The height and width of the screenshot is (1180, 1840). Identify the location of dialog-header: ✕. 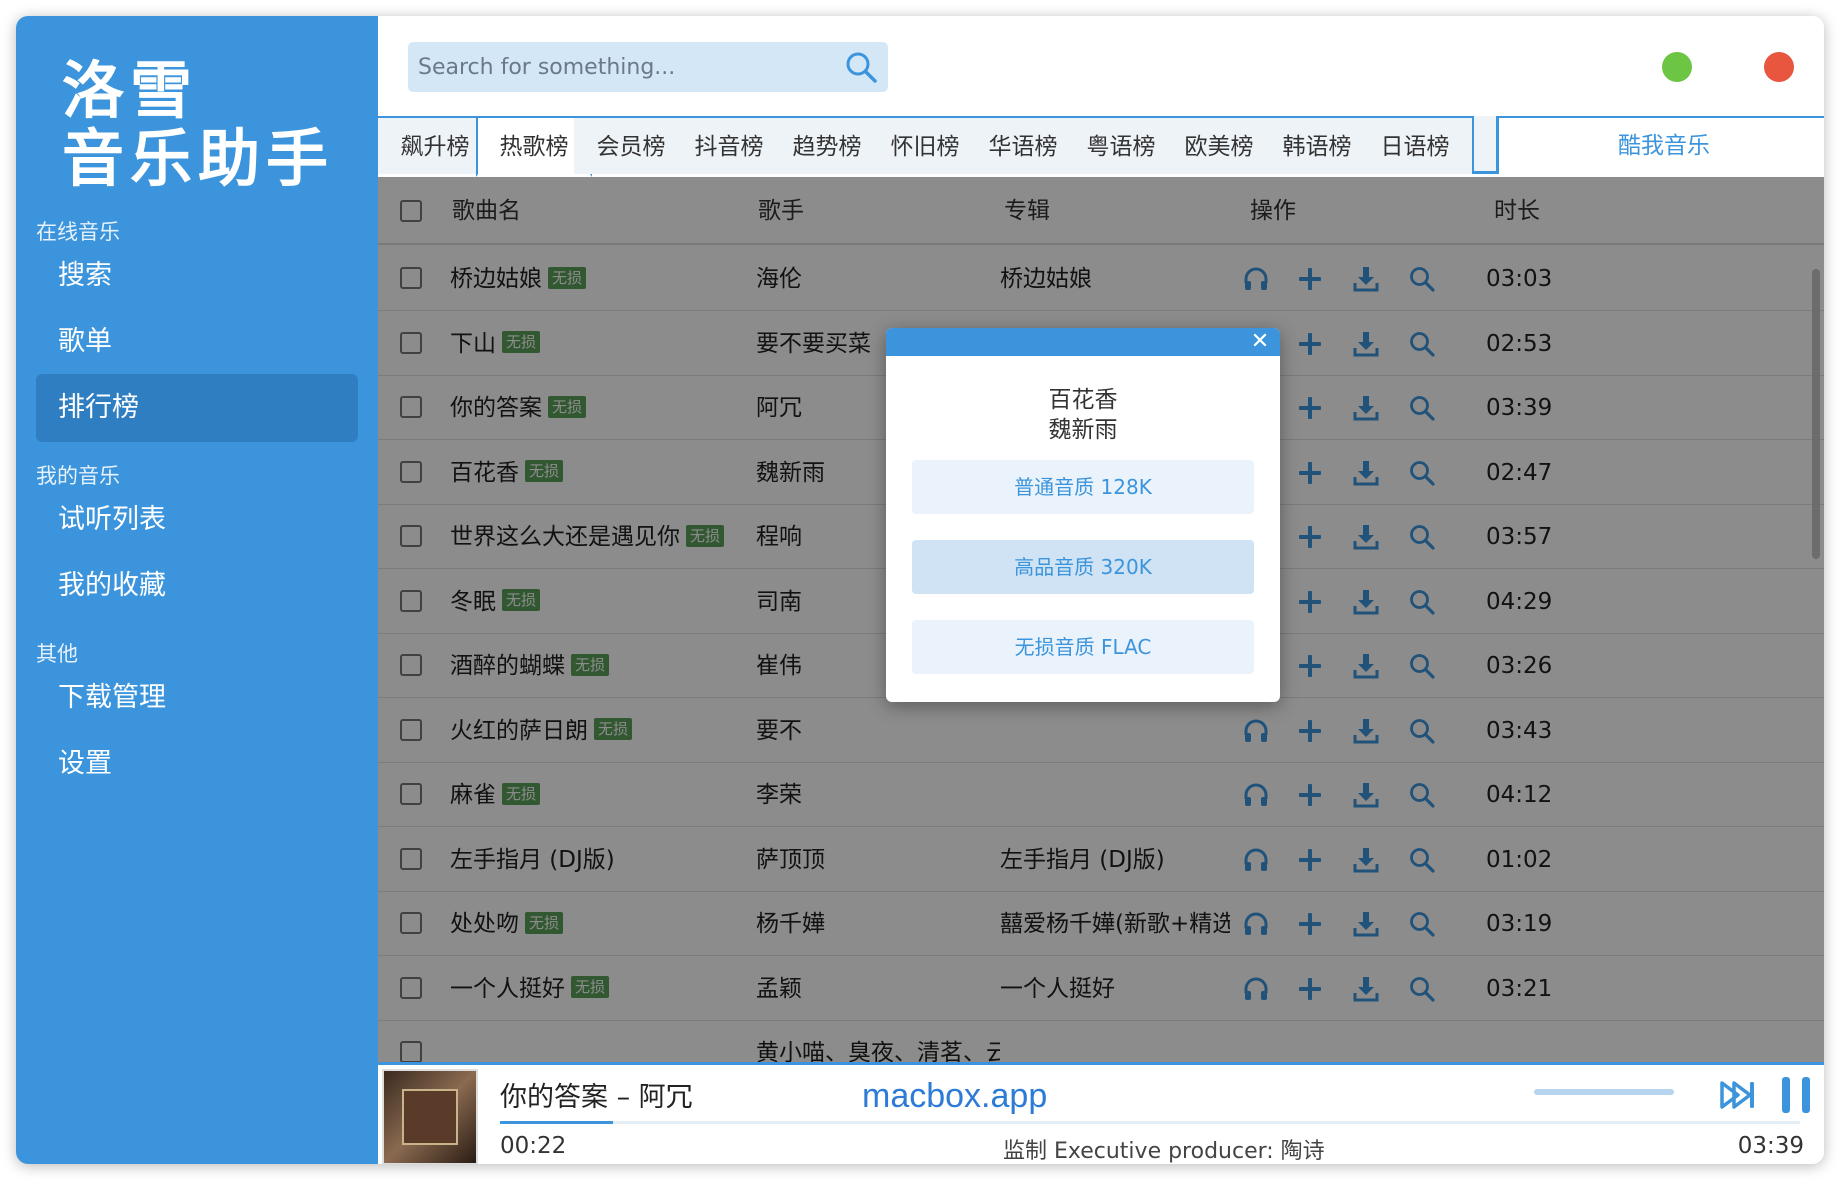
(1083, 342).